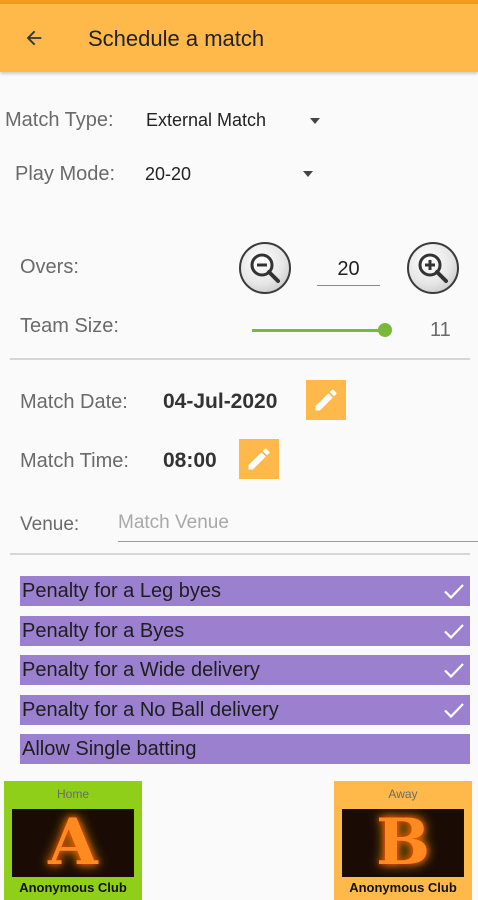 The width and height of the screenshot is (478, 900). I want to click on home-label: Home, so click(72, 794).